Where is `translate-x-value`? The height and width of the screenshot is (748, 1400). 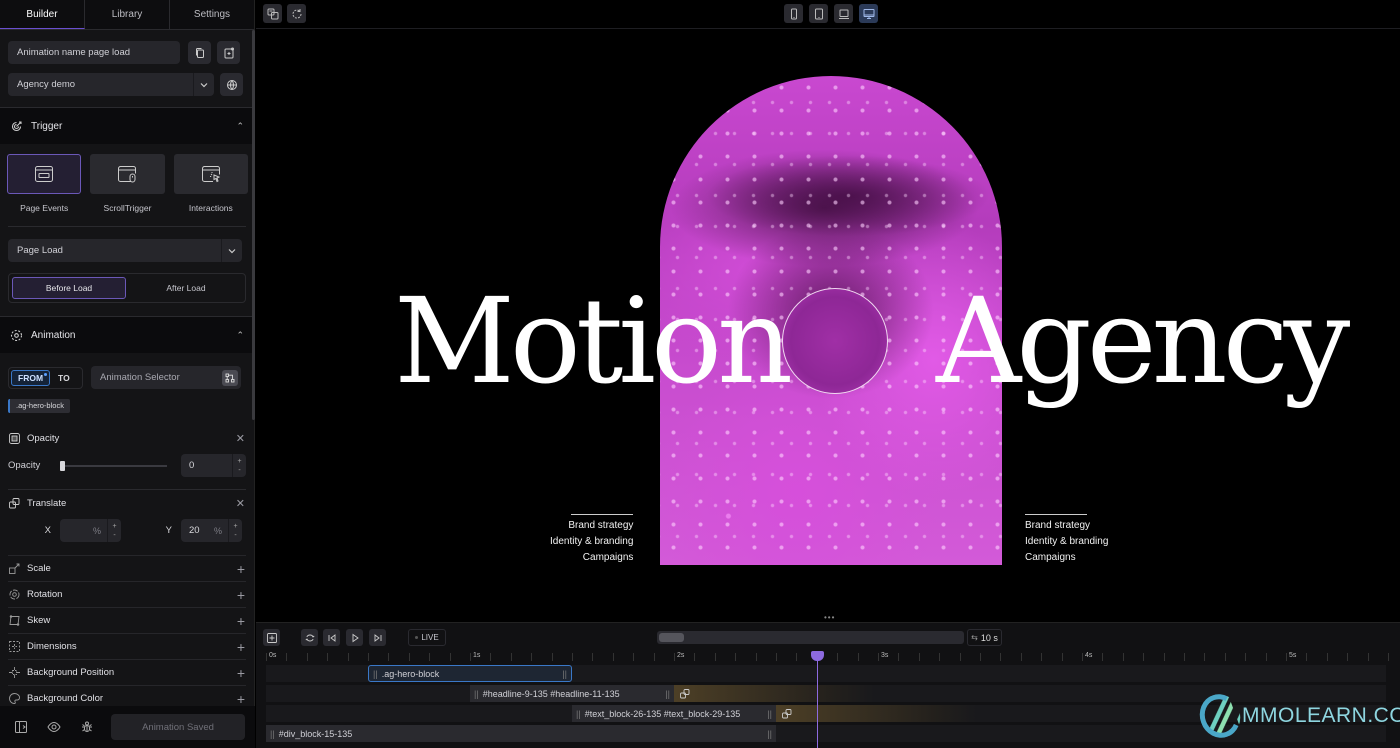
translate-x-value is located at coordinates (76, 530).